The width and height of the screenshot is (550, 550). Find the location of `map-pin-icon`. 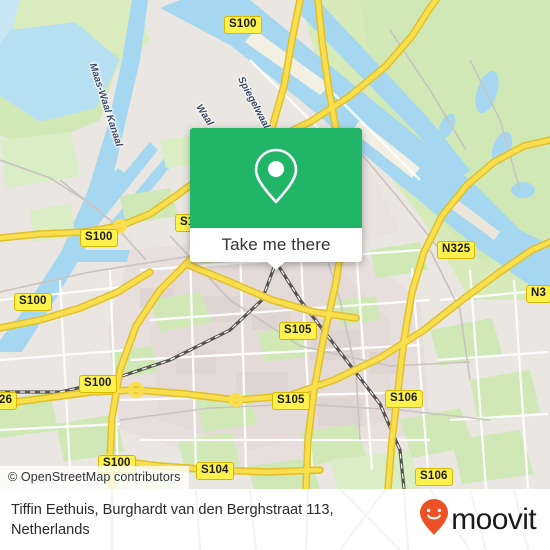

map-pin-icon is located at coordinates (276, 178).